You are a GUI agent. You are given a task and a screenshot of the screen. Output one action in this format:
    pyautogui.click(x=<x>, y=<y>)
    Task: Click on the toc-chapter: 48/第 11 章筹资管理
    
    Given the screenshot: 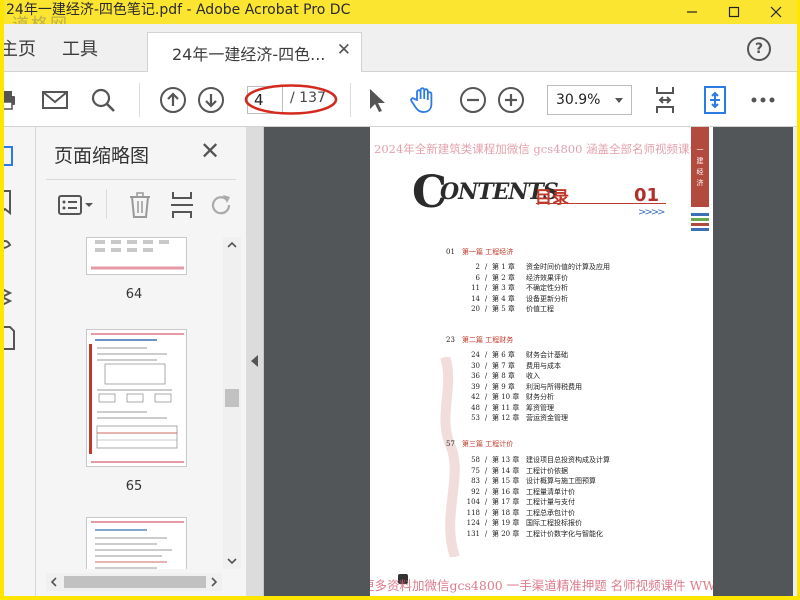 What is the action you would take?
    pyautogui.click(x=510, y=408)
    